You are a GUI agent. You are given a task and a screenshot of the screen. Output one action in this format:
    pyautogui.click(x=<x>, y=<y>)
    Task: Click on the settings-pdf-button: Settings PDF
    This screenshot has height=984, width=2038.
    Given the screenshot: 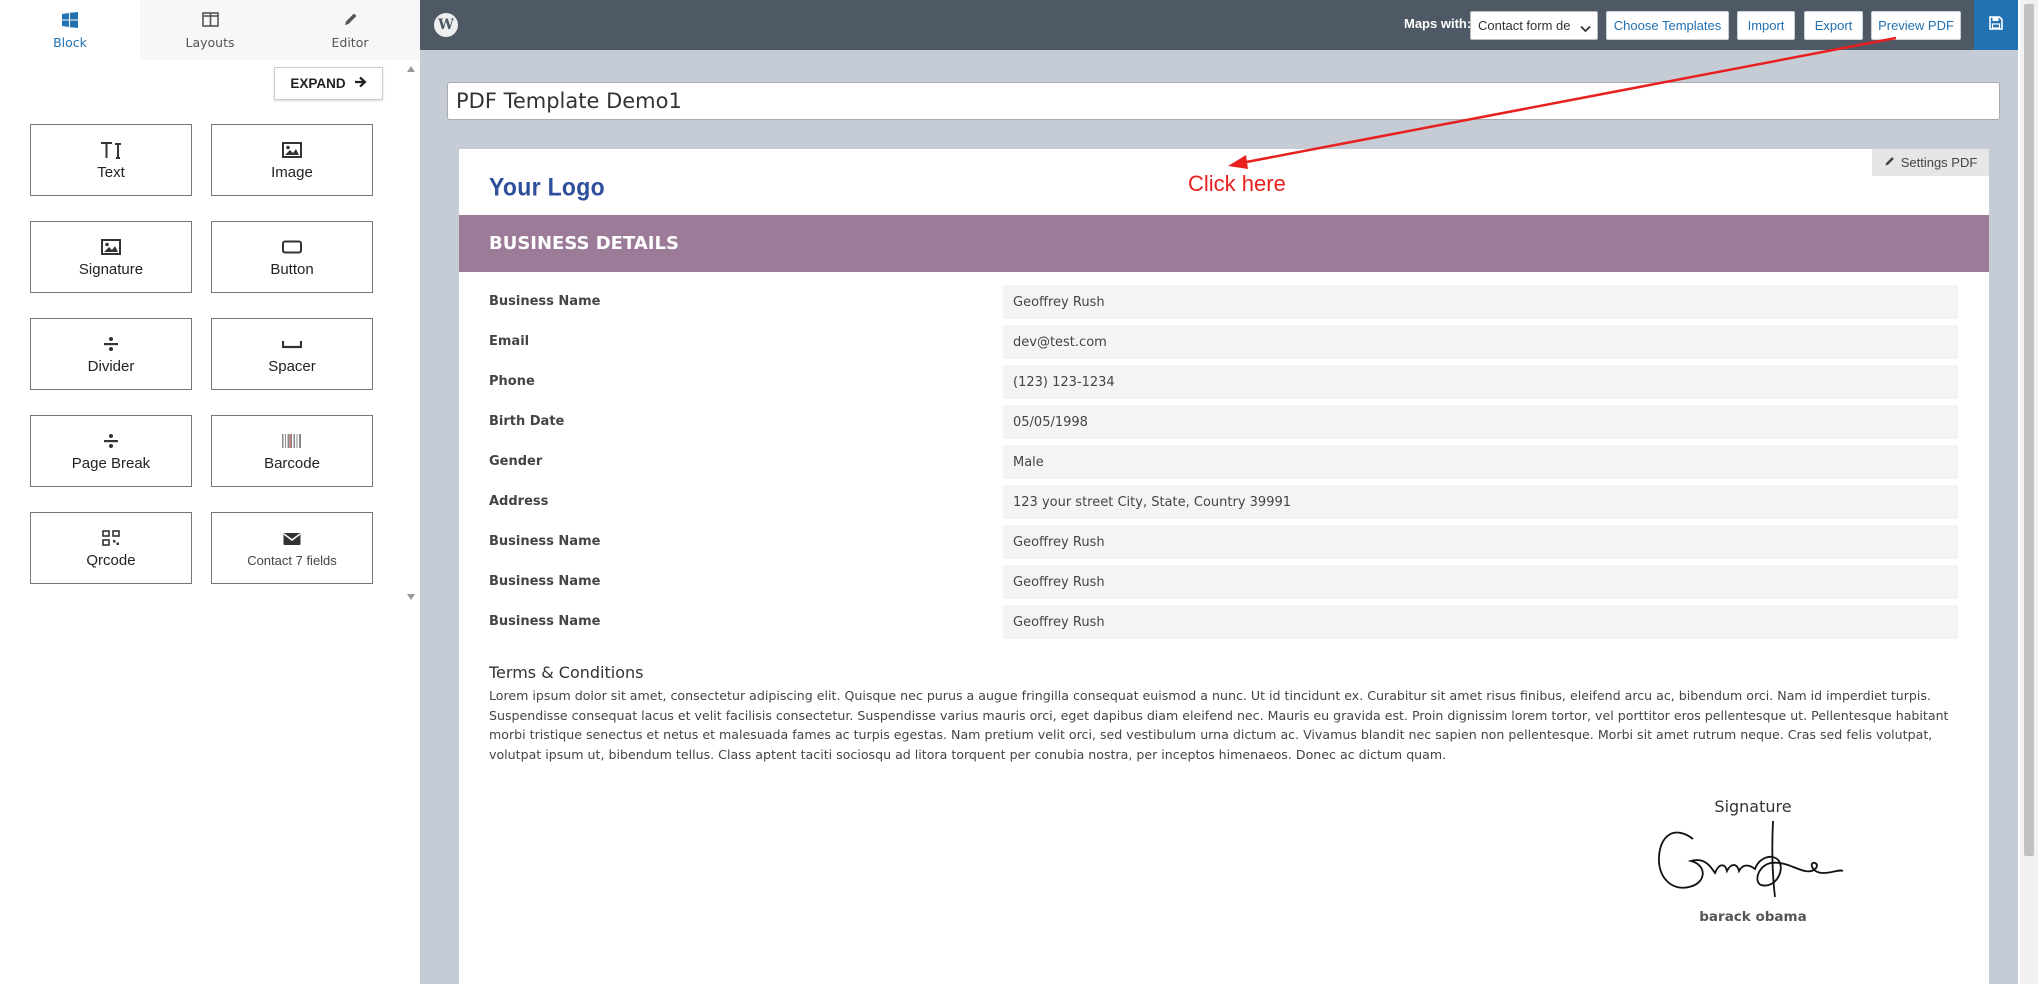 What is the action you would take?
    pyautogui.click(x=1930, y=162)
    